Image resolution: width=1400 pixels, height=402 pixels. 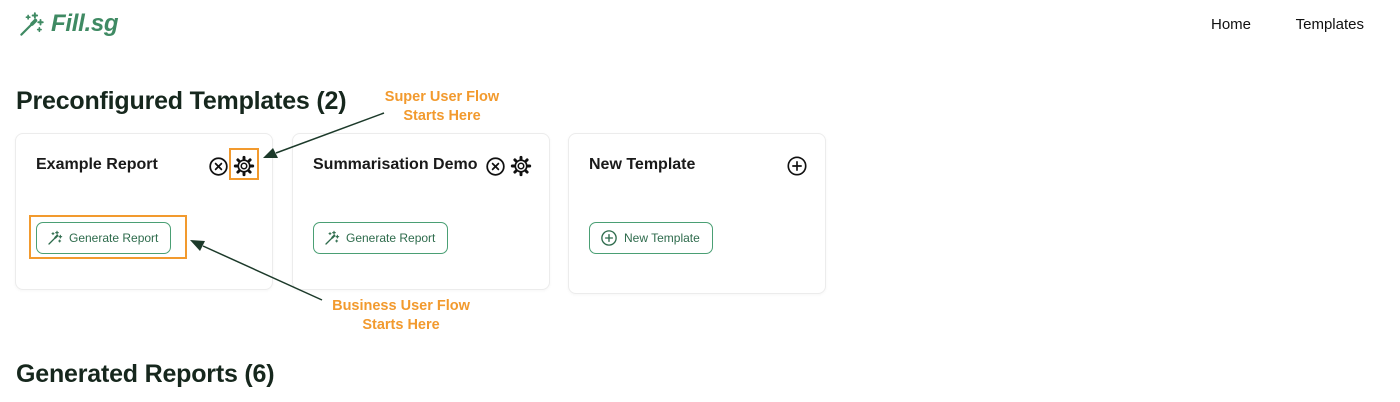 I want to click on business-user-flow-note: Business User Flow Starts Here, so click(x=401, y=316).